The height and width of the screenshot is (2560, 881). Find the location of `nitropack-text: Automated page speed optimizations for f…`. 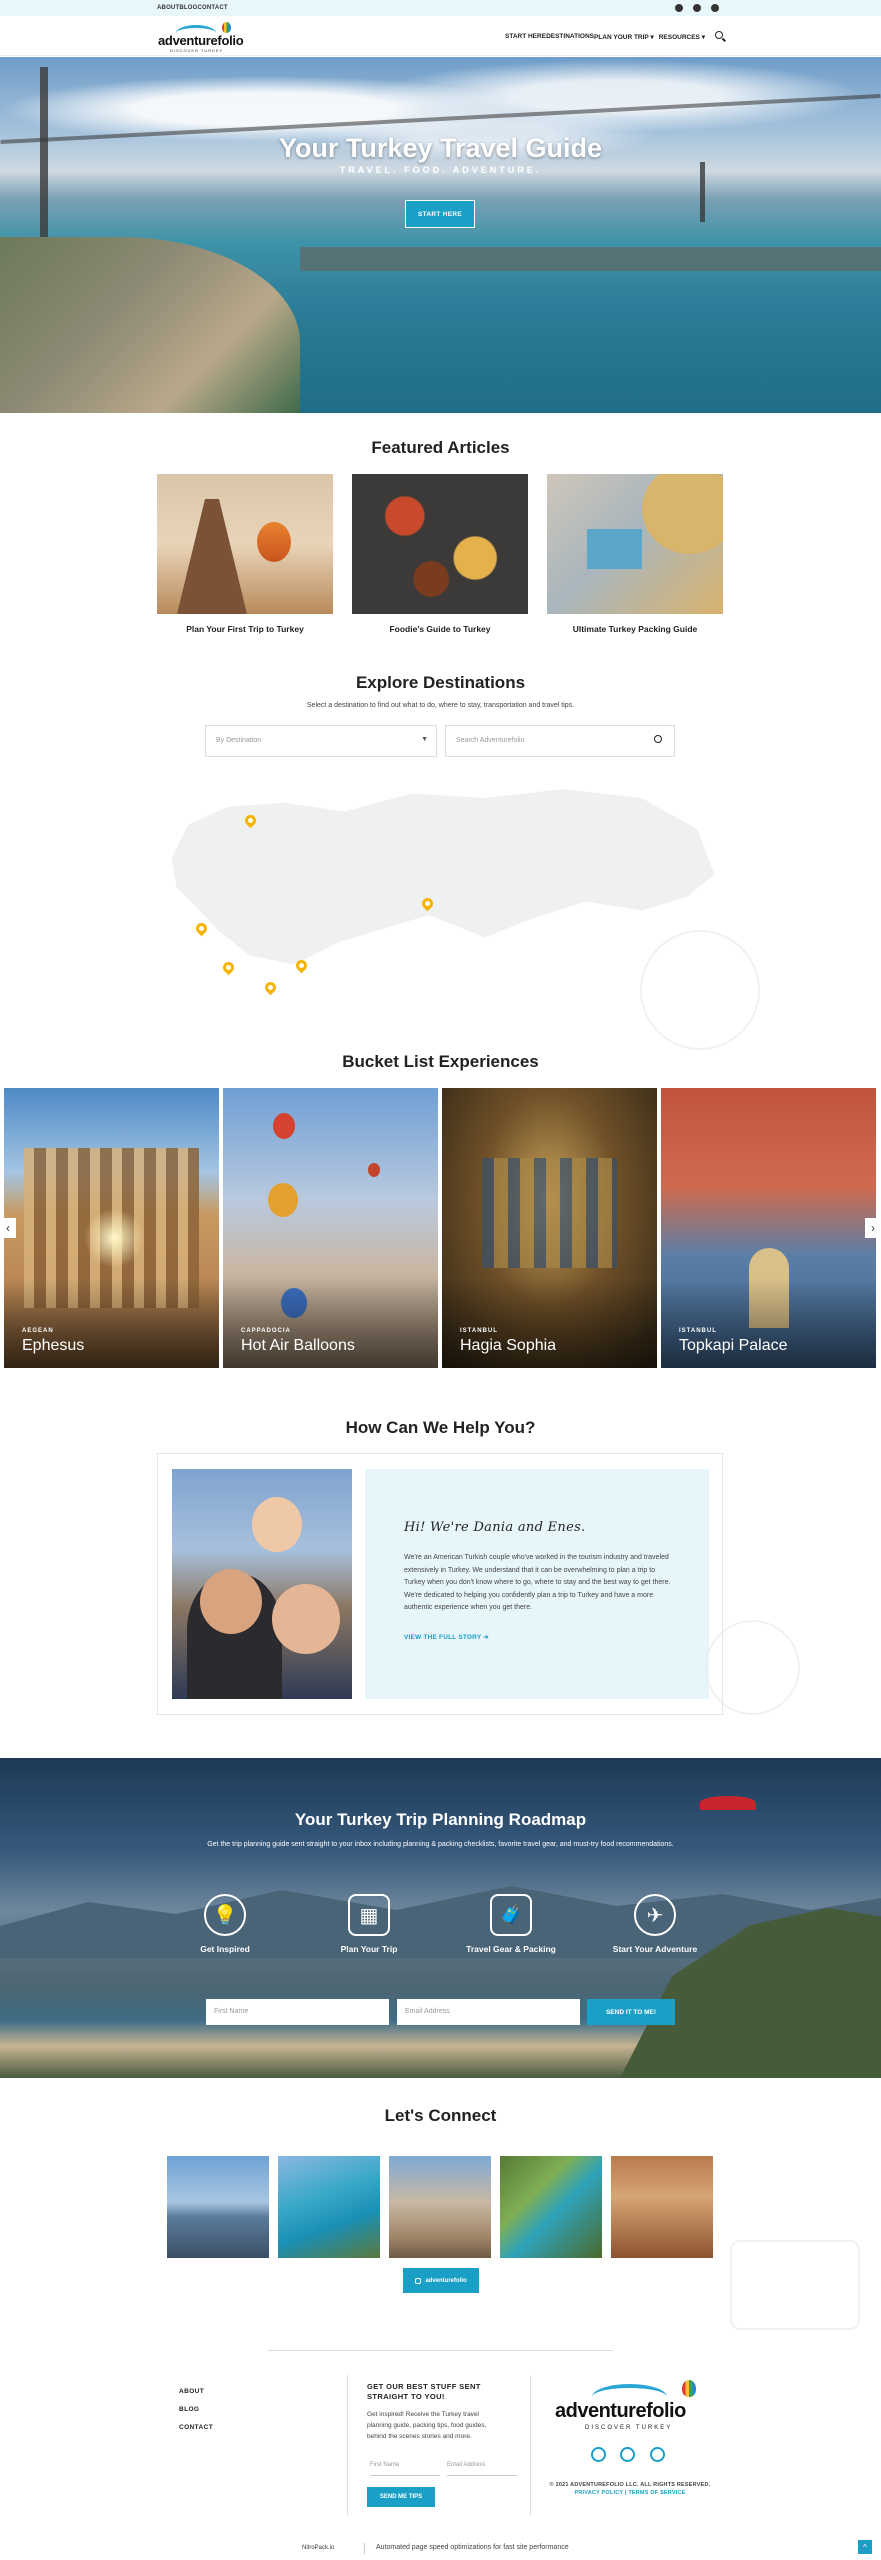

nitropack-text: Automated page speed optimizations for f… is located at coordinates (472, 2547).